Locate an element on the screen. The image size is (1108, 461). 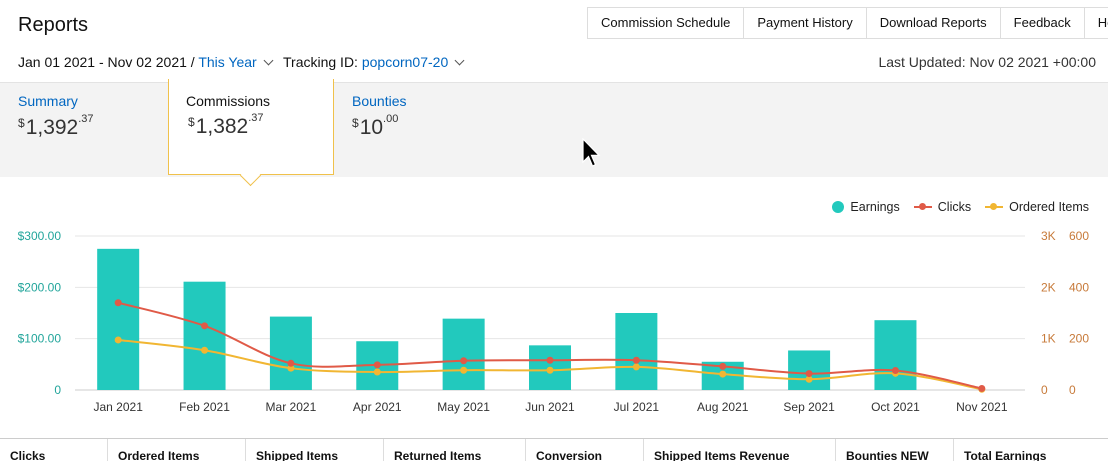
col-clicks: Clicks is located at coordinates (53, 450).